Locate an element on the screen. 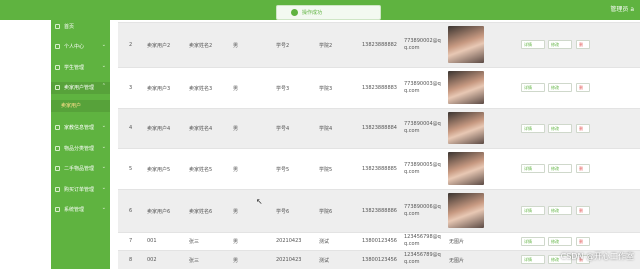  phone-cell: 13823888885 is located at coordinates (379, 168).